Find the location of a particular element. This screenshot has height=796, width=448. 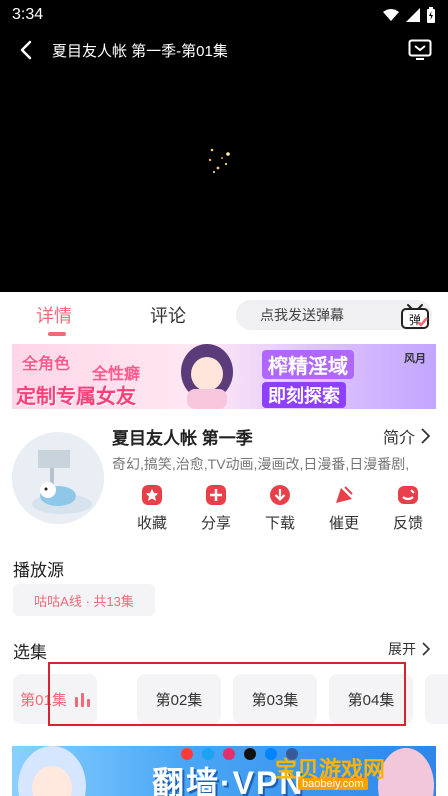

signal-icon is located at coordinates (413, 15).